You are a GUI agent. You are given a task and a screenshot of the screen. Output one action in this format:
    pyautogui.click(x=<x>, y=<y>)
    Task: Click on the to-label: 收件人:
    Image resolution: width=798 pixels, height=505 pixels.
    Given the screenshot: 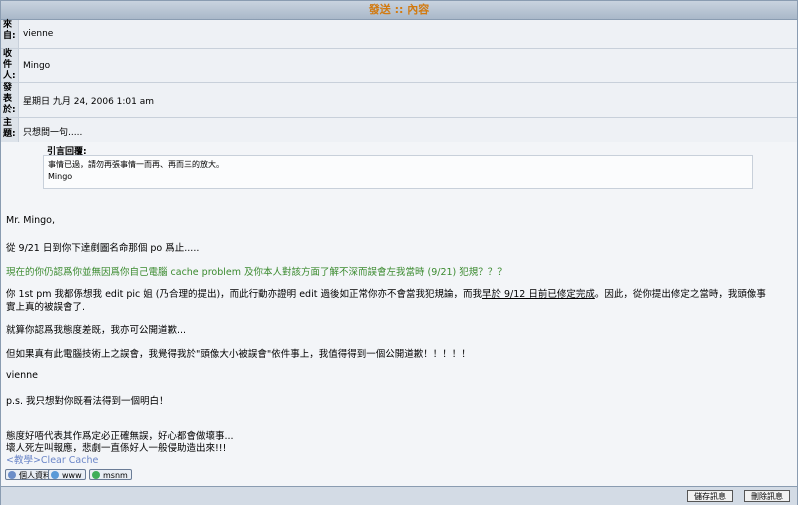 What is the action you would take?
    pyautogui.click(x=10, y=65)
    